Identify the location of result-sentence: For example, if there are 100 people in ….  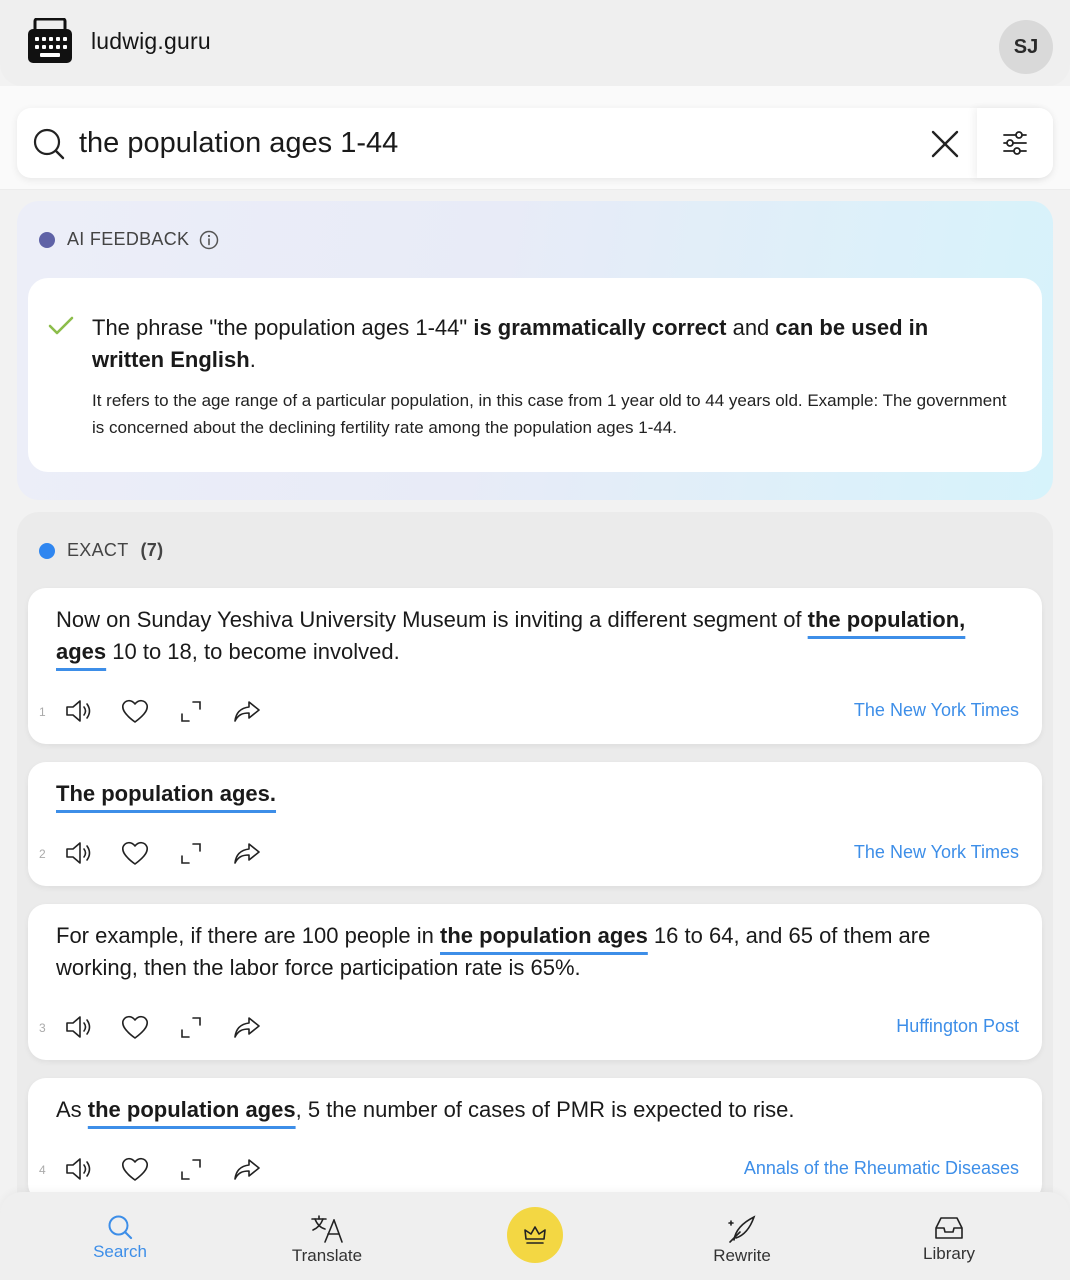
(526, 952).